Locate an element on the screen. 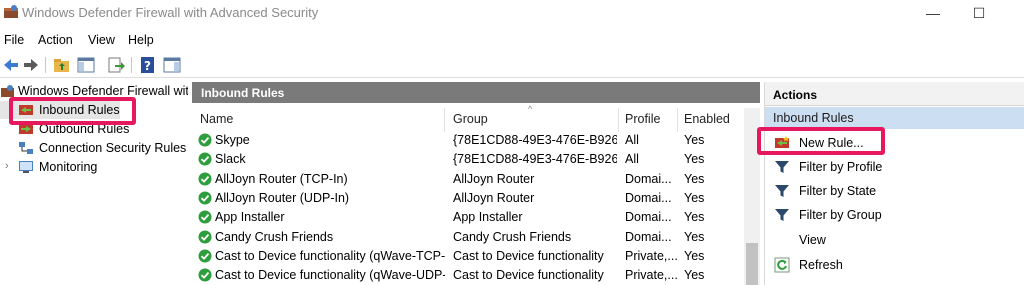 Image resolution: width=1024 pixels, height=285 pixels. action-view: View is located at coordinates (894, 241).